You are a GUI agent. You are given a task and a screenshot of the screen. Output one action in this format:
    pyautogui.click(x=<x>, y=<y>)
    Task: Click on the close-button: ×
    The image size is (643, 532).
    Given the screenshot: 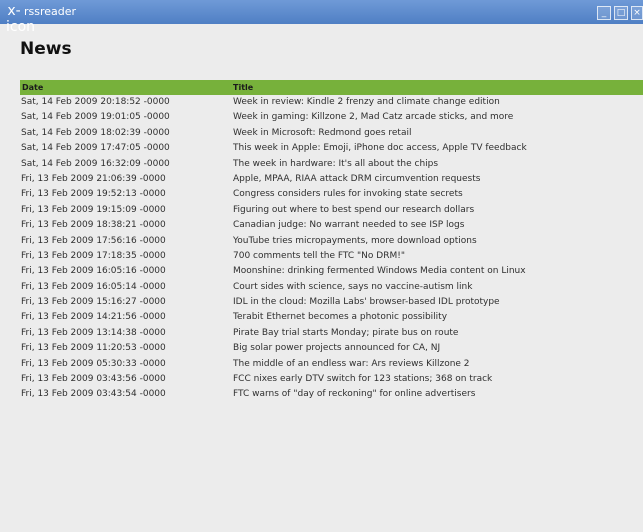 What is the action you would take?
    pyautogui.click(x=637, y=13)
    